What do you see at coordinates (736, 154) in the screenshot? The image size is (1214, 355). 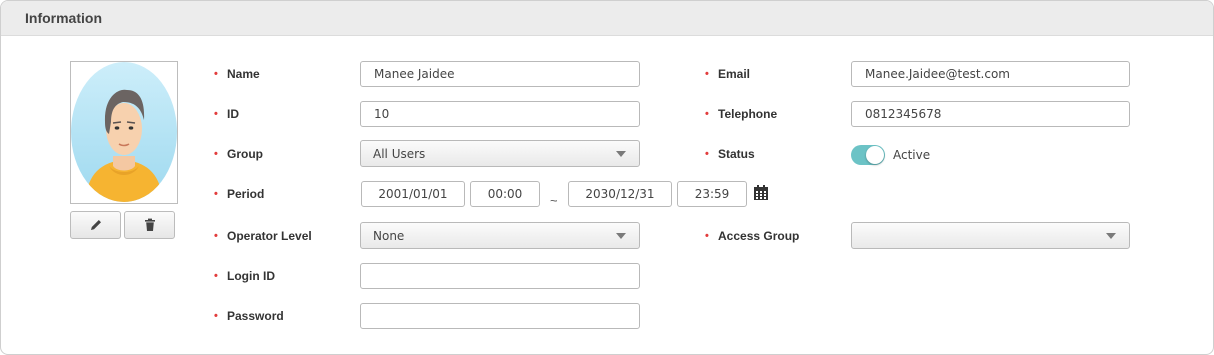 I see `status-label: Status` at bounding box center [736, 154].